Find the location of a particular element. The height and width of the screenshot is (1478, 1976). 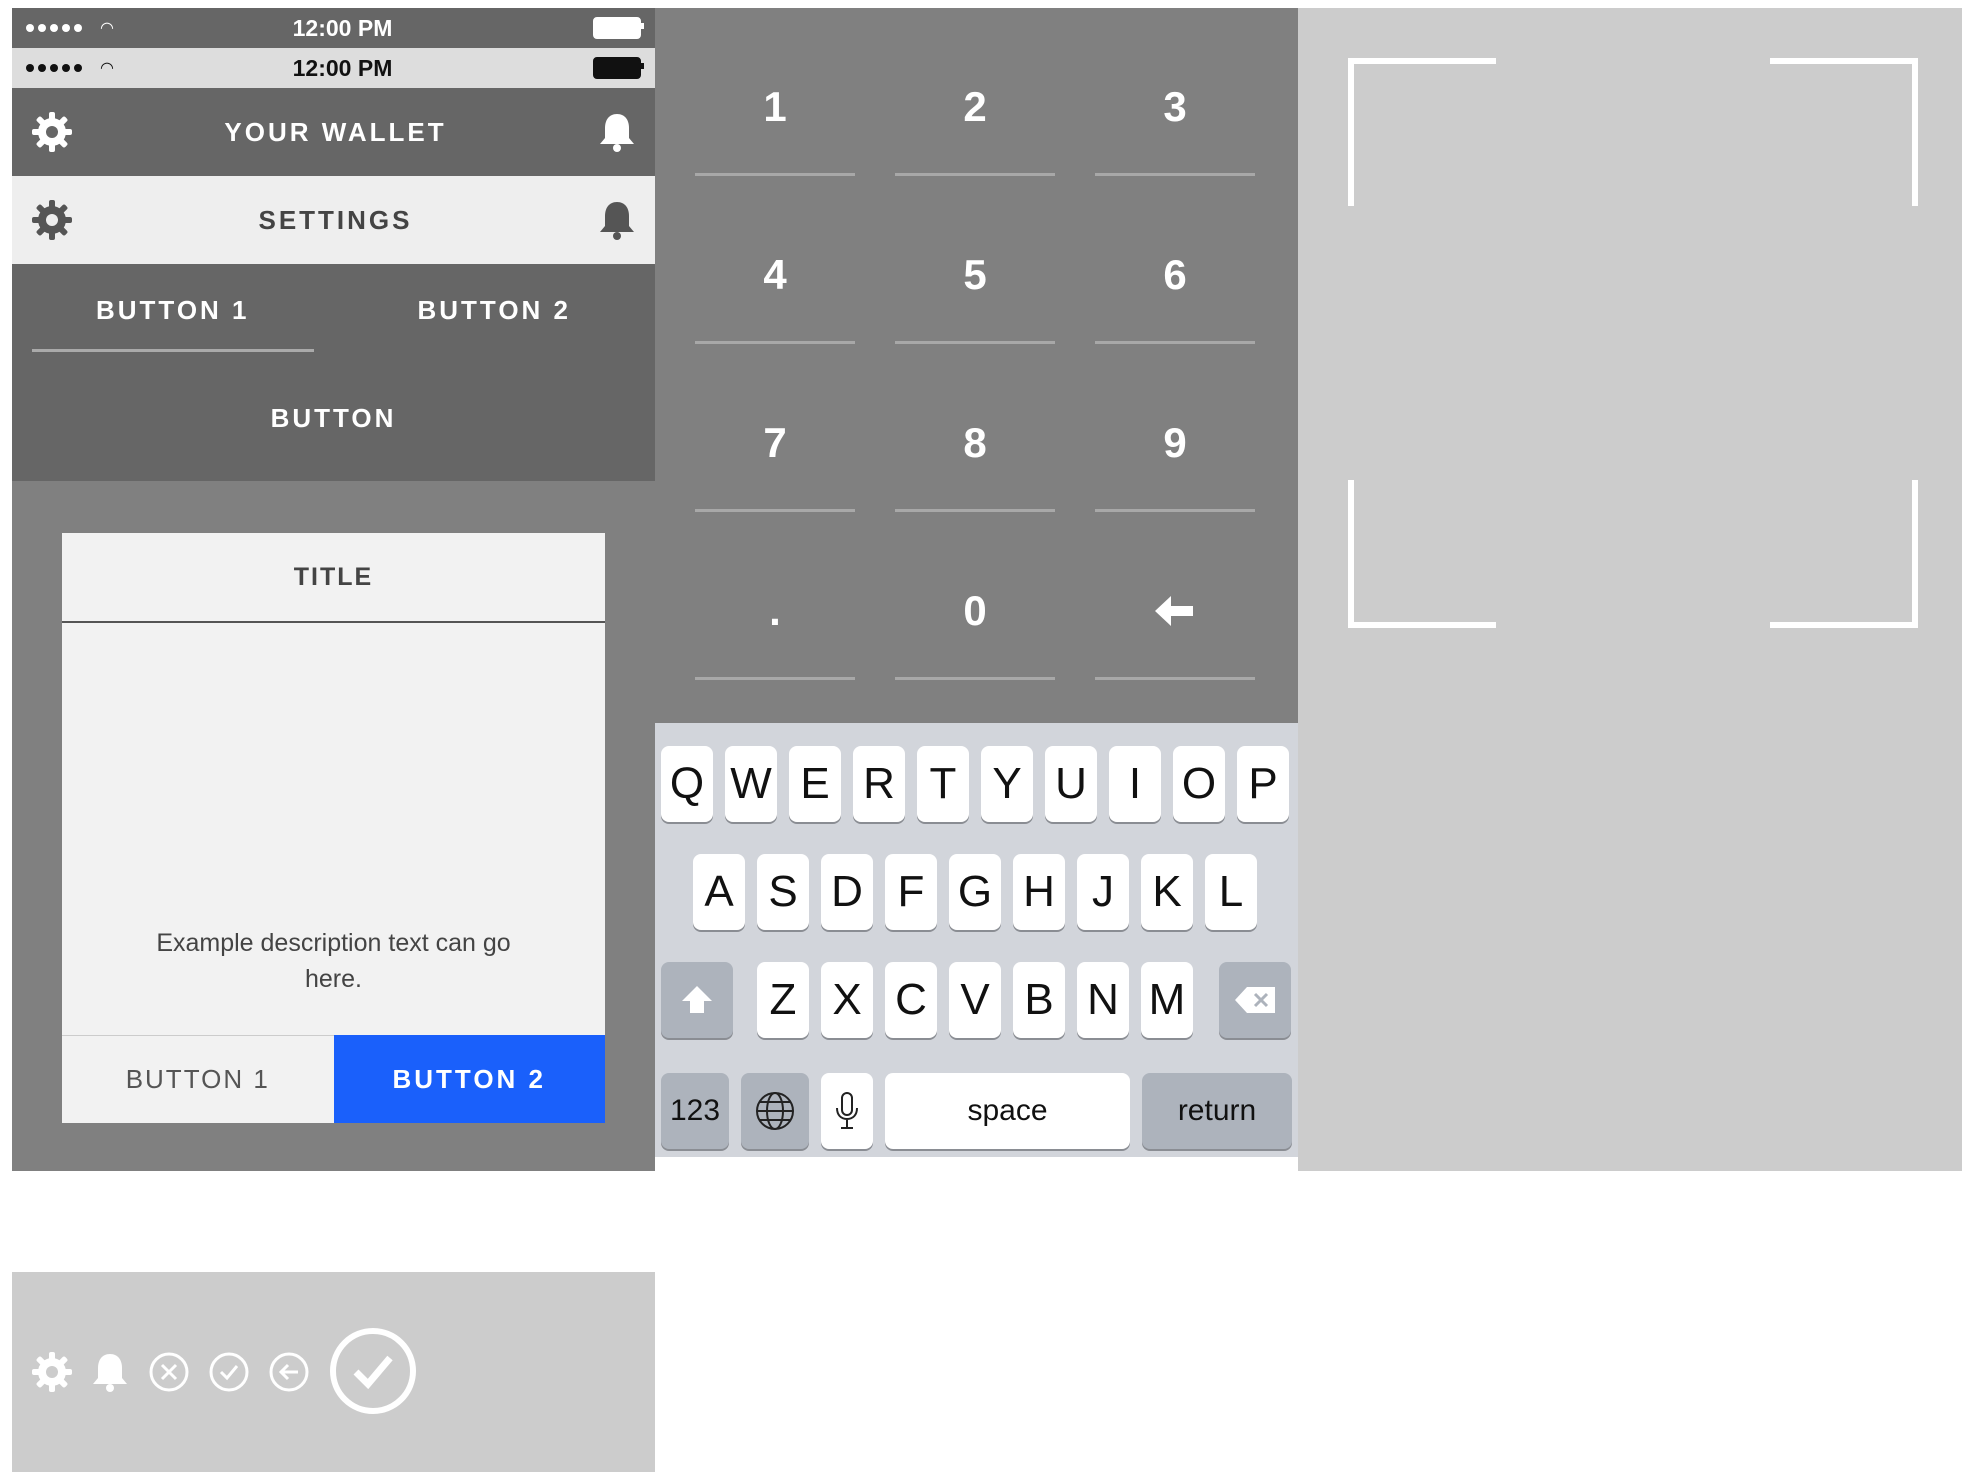

numbers-key: 123 is located at coordinates (695, 1111).